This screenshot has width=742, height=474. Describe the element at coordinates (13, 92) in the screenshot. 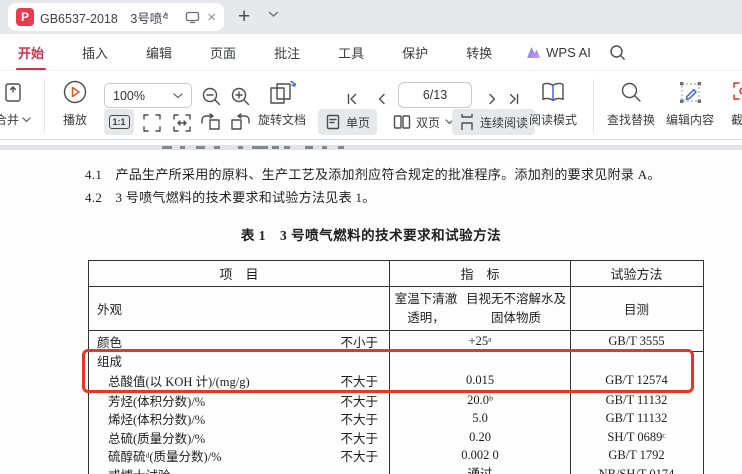

I see `merge-icon` at that location.